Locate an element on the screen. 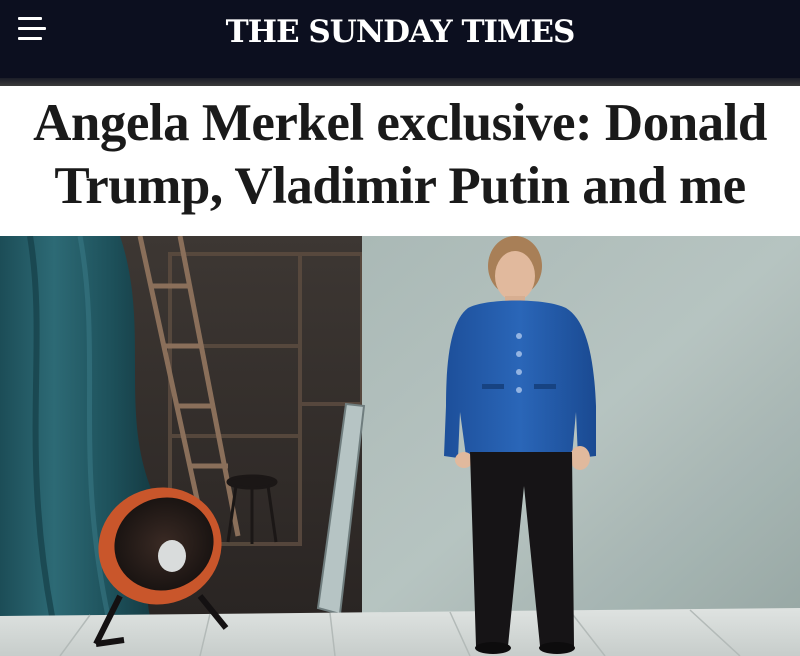  masthead-divider is located at coordinates (400, 82).